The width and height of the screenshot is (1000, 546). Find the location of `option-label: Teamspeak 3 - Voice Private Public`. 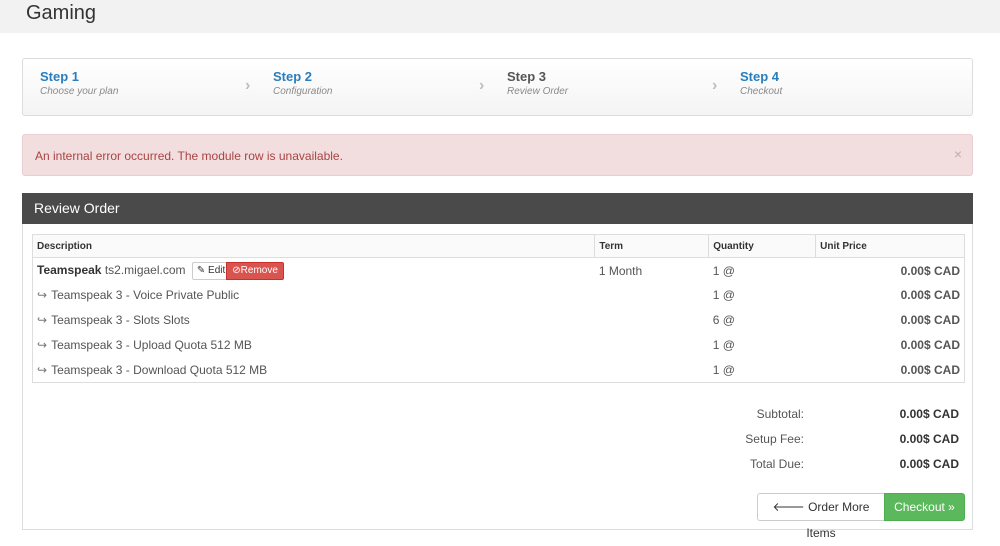

option-label: Teamspeak 3 - Voice Private Public is located at coordinates (145, 295).